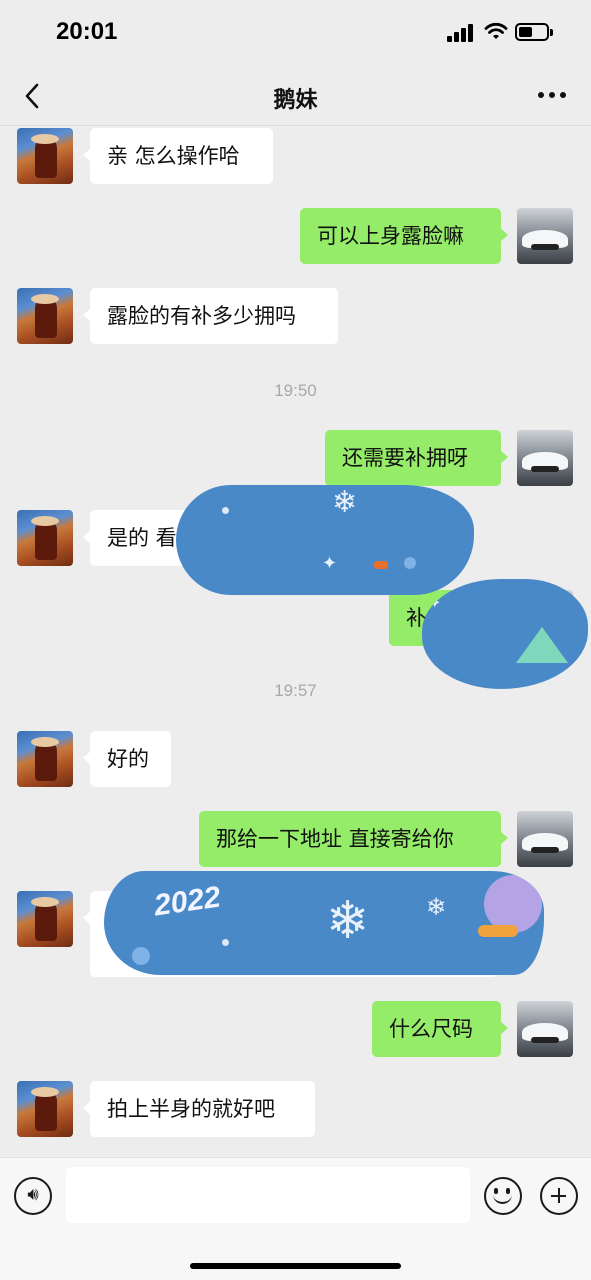 The image size is (591, 1280). Describe the element at coordinates (127, 759) in the screenshot. I see `message-bubble-incoming: 好的` at that location.